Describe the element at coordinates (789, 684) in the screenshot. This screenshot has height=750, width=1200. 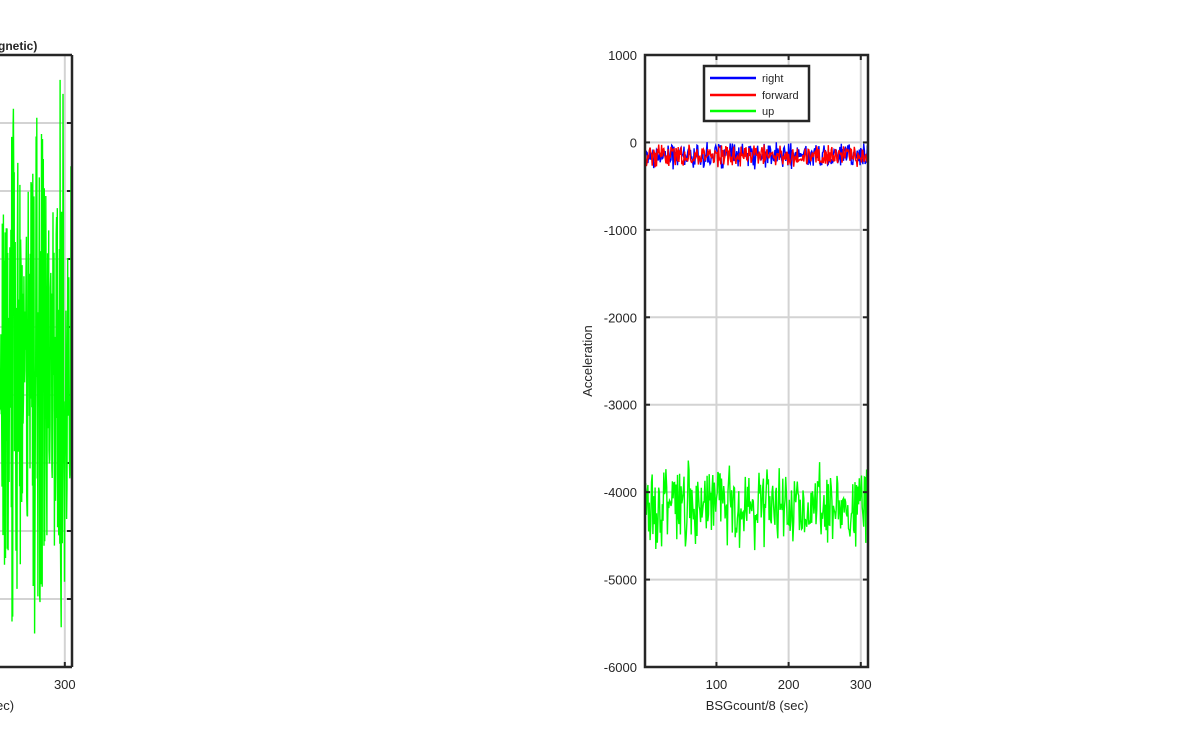
I see `x-tick-label: 200` at that location.